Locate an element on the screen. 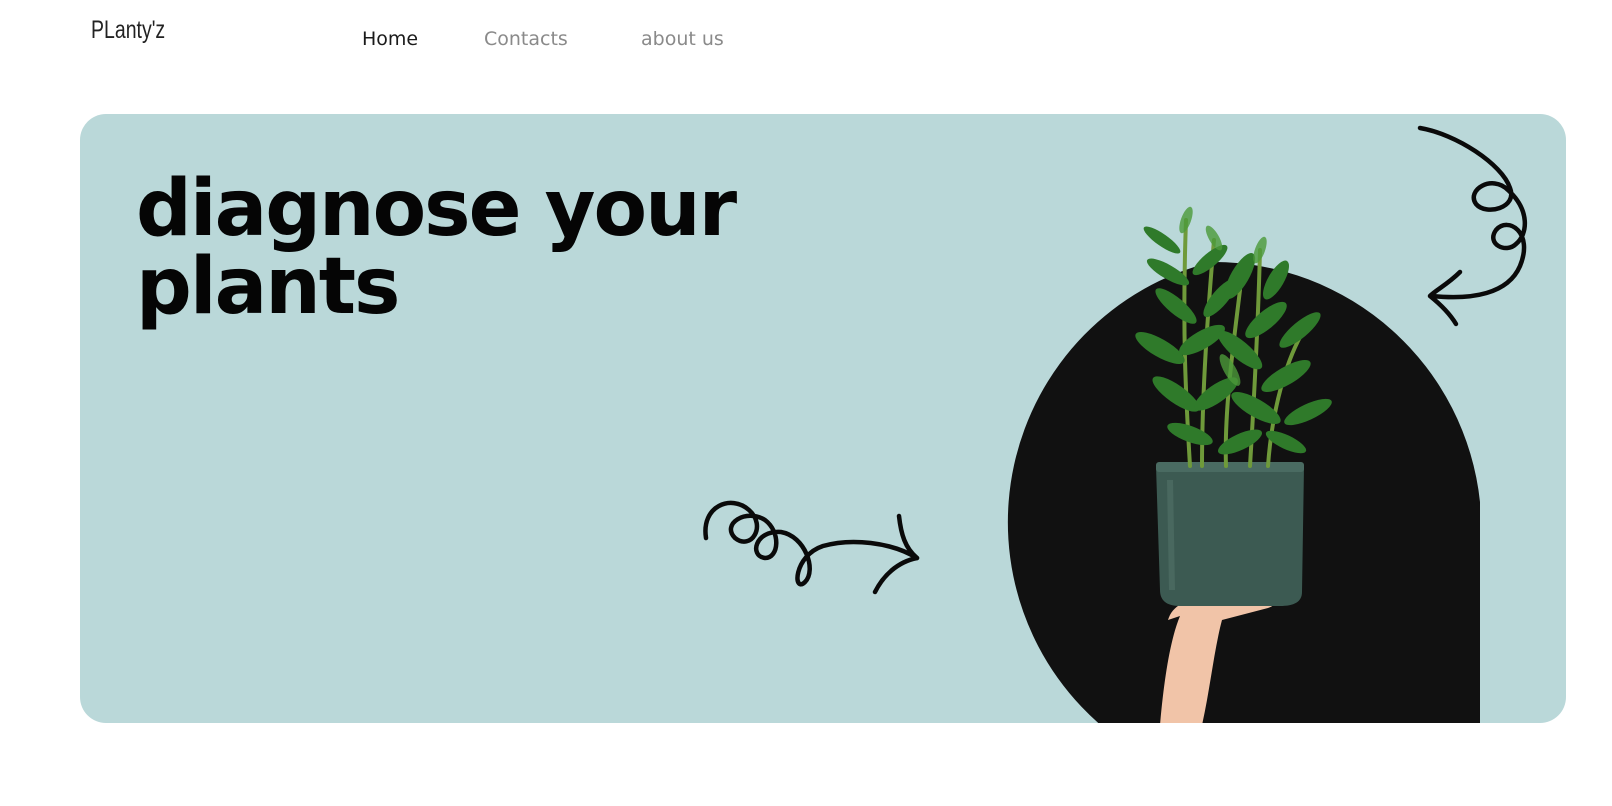 The height and width of the screenshot is (806, 1612). nav-link-about-us: about us is located at coordinates (682, 39).